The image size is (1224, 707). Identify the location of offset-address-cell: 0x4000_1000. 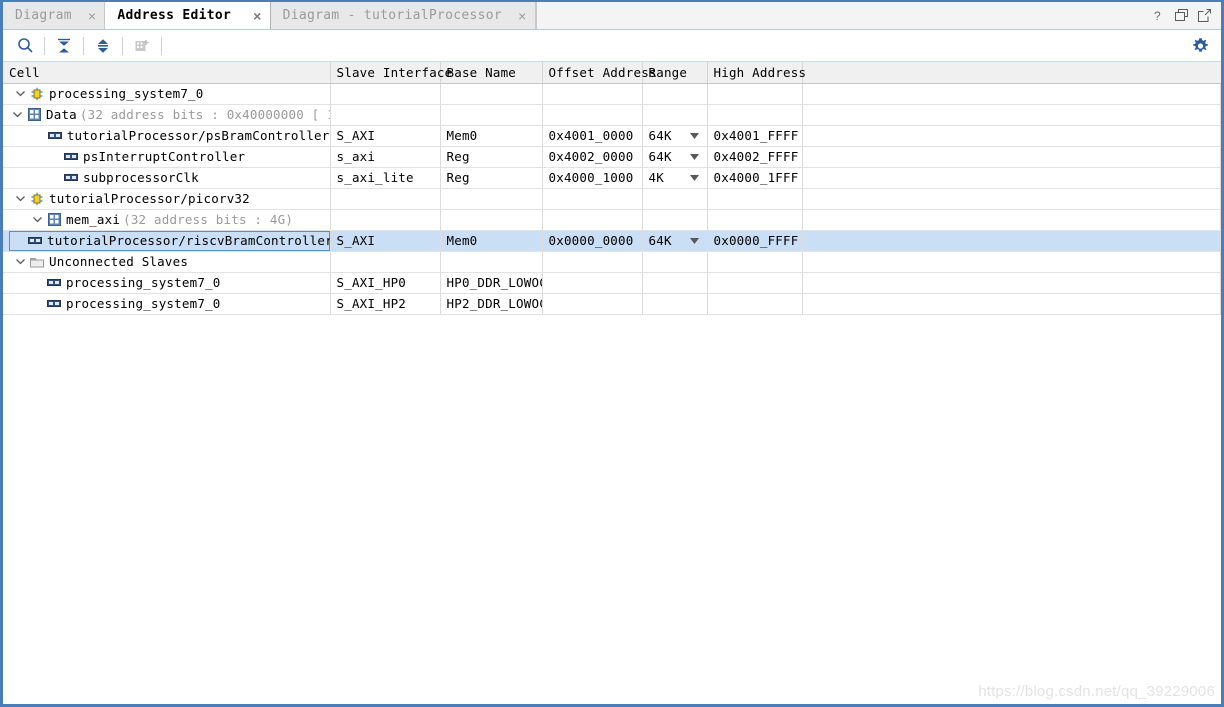
(592, 178).